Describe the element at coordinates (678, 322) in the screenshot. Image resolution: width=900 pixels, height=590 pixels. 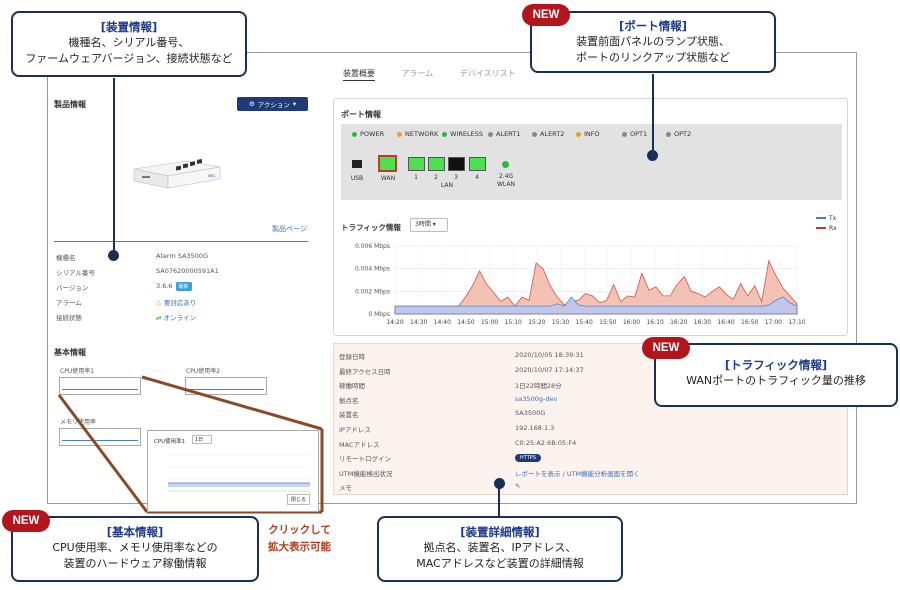
I see `x-tick-label: 16:20` at that location.